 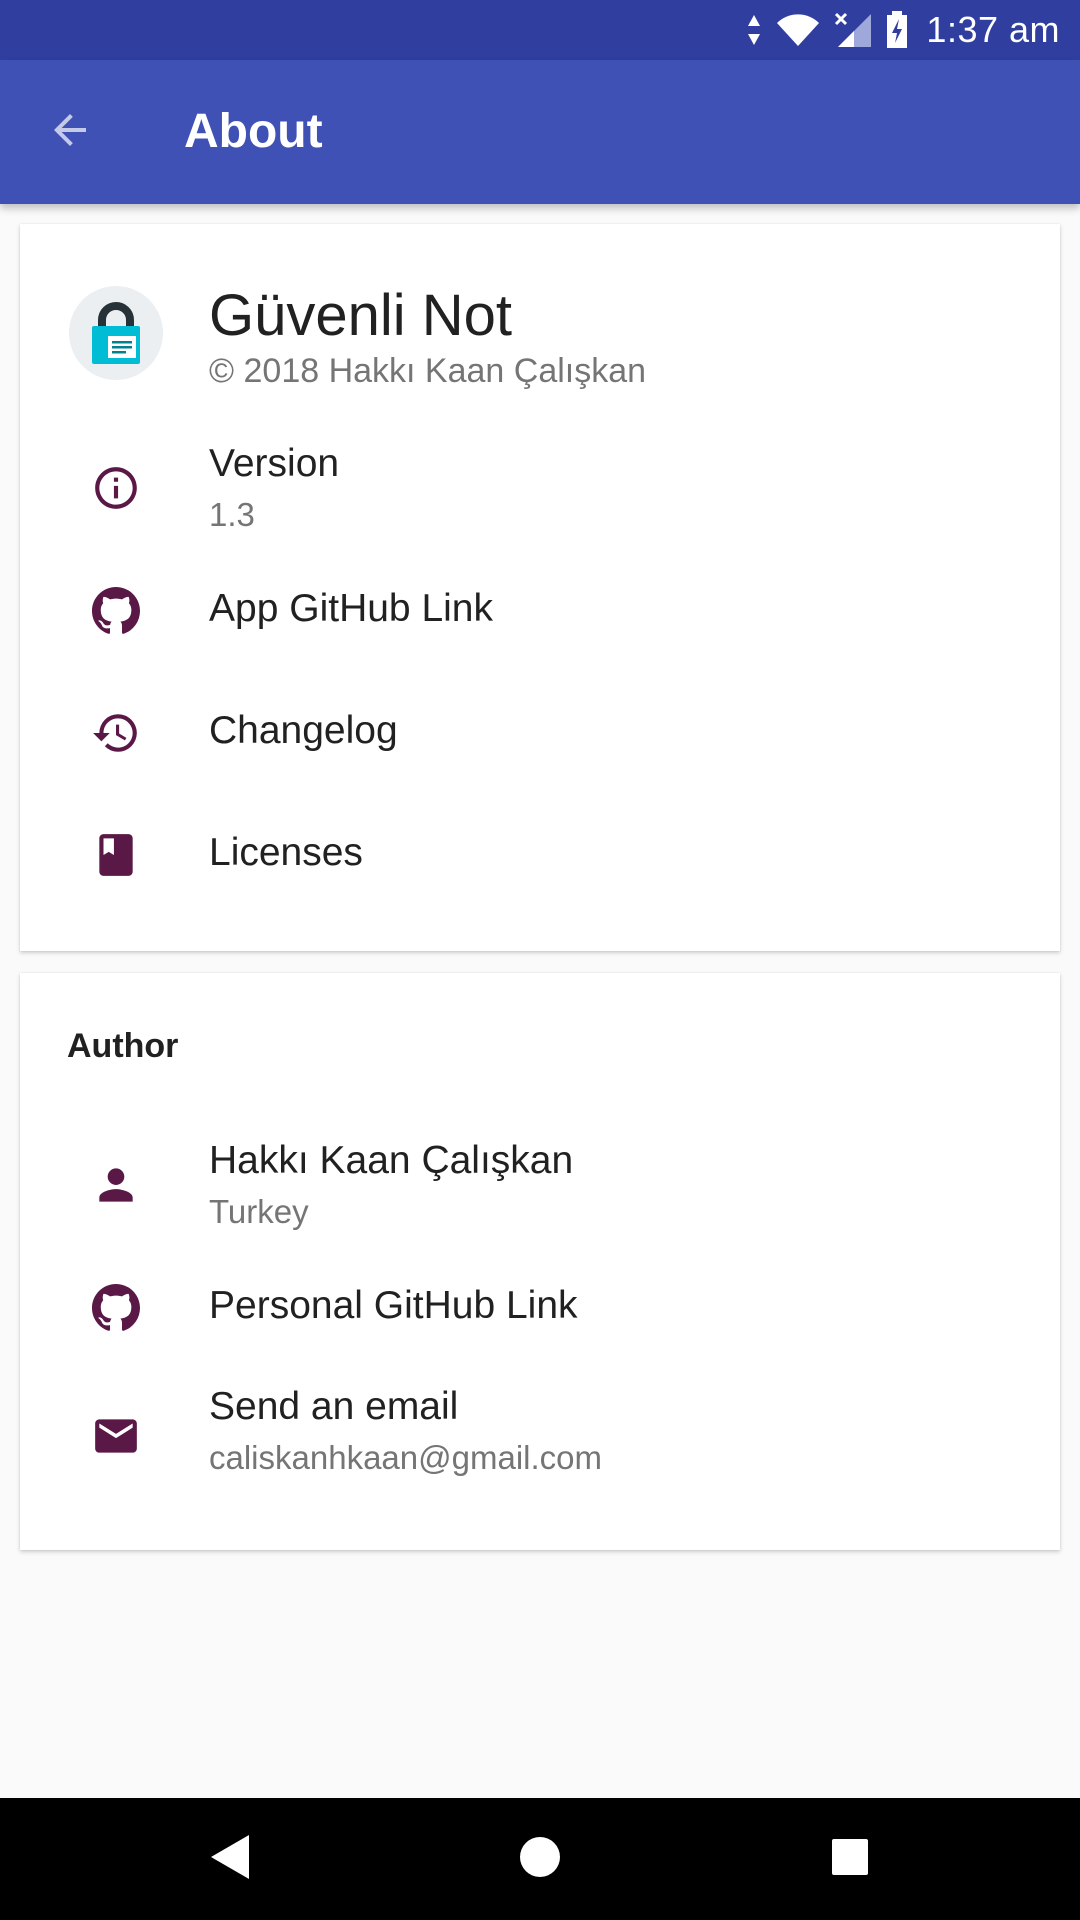 What do you see at coordinates (393, 1305) in the screenshot?
I see `personal-github-link-title: Personal GitHub Link` at bounding box center [393, 1305].